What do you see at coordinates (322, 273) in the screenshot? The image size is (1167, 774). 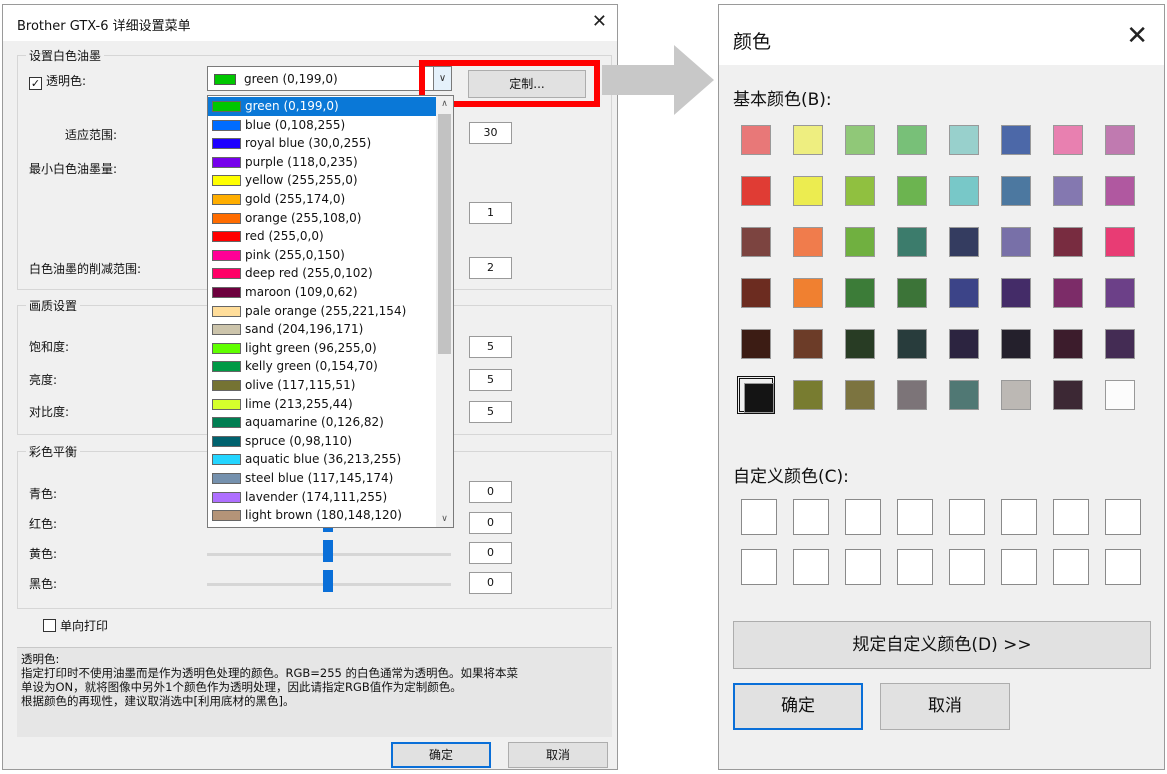 I see `dropdown-option: deep red (255,0,102)` at bounding box center [322, 273].